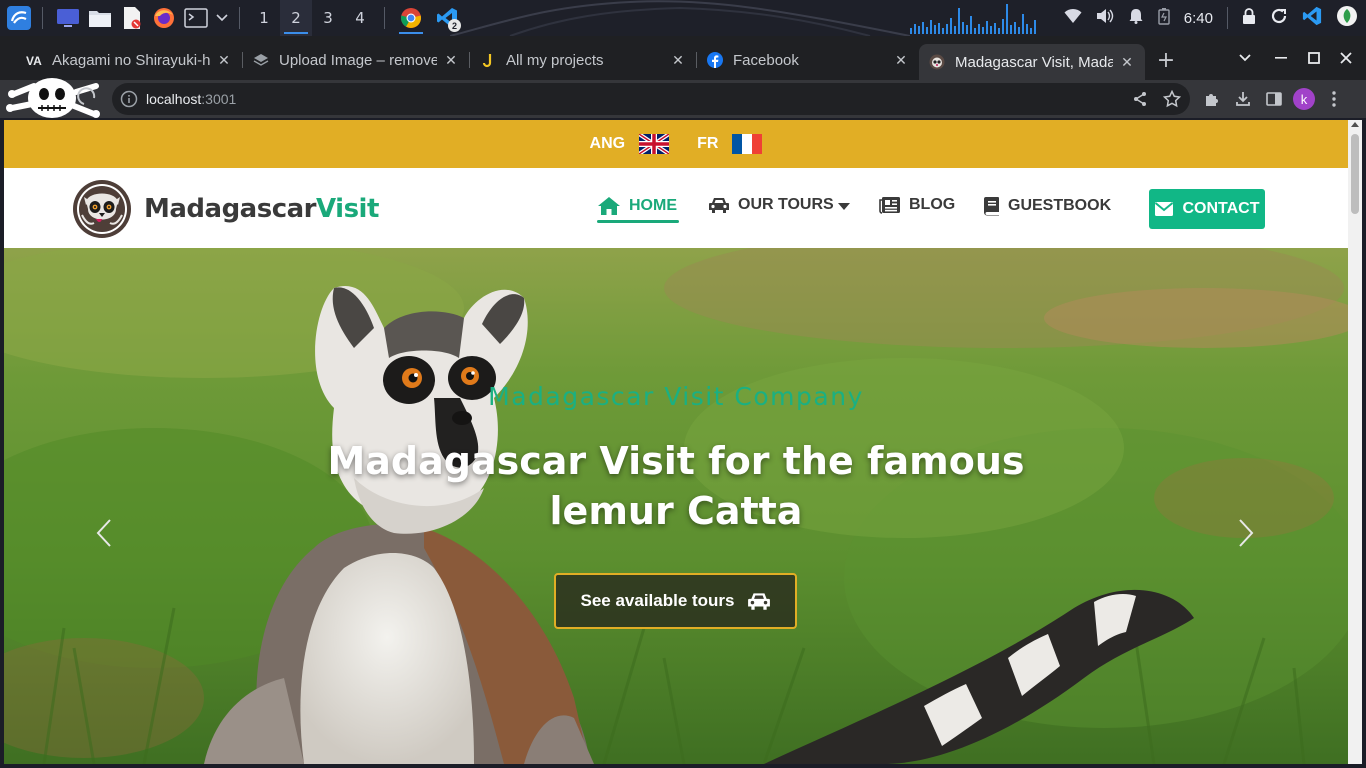 The width and height of the screenshot is (1366, 768). I want to click on chrome-taskbar-app, so click(411, 18).